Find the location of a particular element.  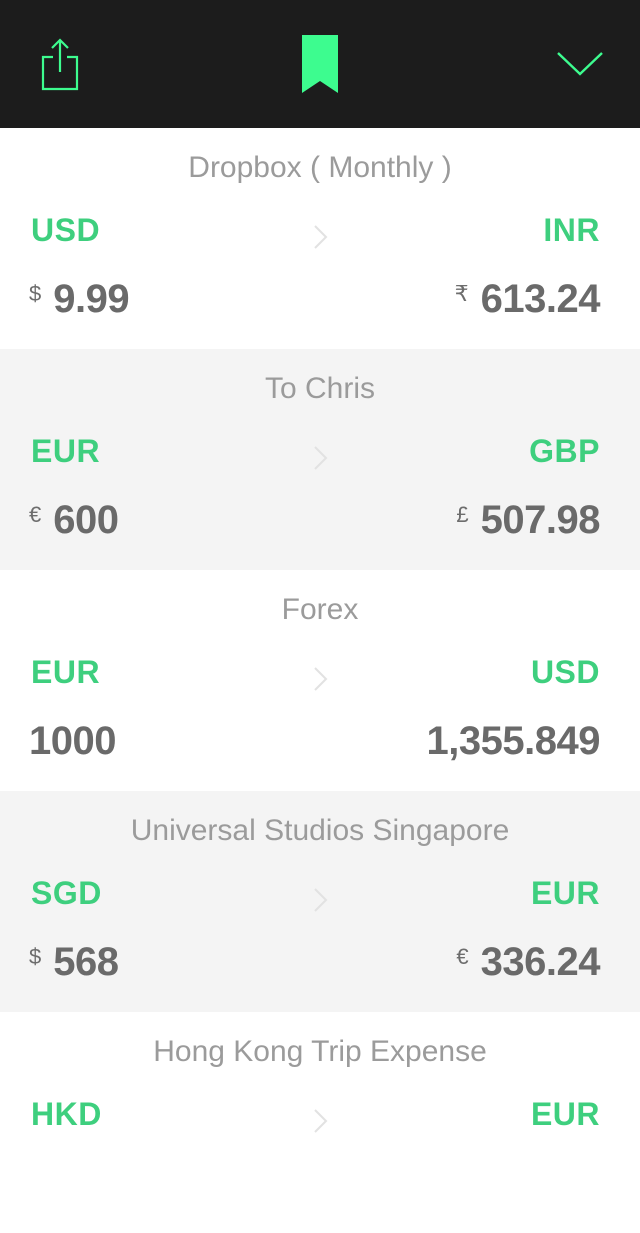

to-currency-code: GBP is located at coordinates (564, 451).